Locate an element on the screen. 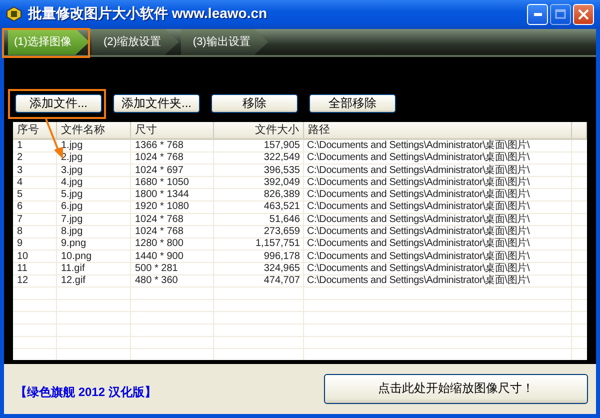 The width and height of the screenshot is (600, 418). column-header: 文件大小 is located at coordinates (259, 130).